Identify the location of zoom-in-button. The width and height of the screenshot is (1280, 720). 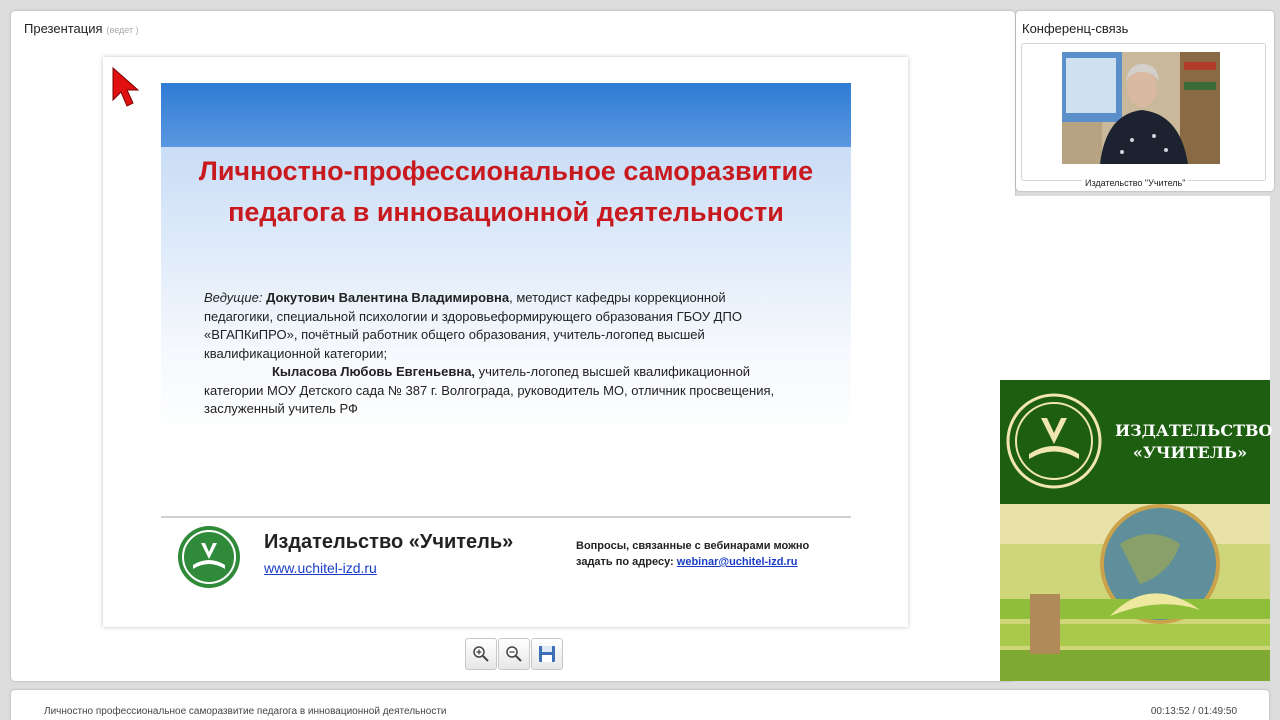
(481, 654).